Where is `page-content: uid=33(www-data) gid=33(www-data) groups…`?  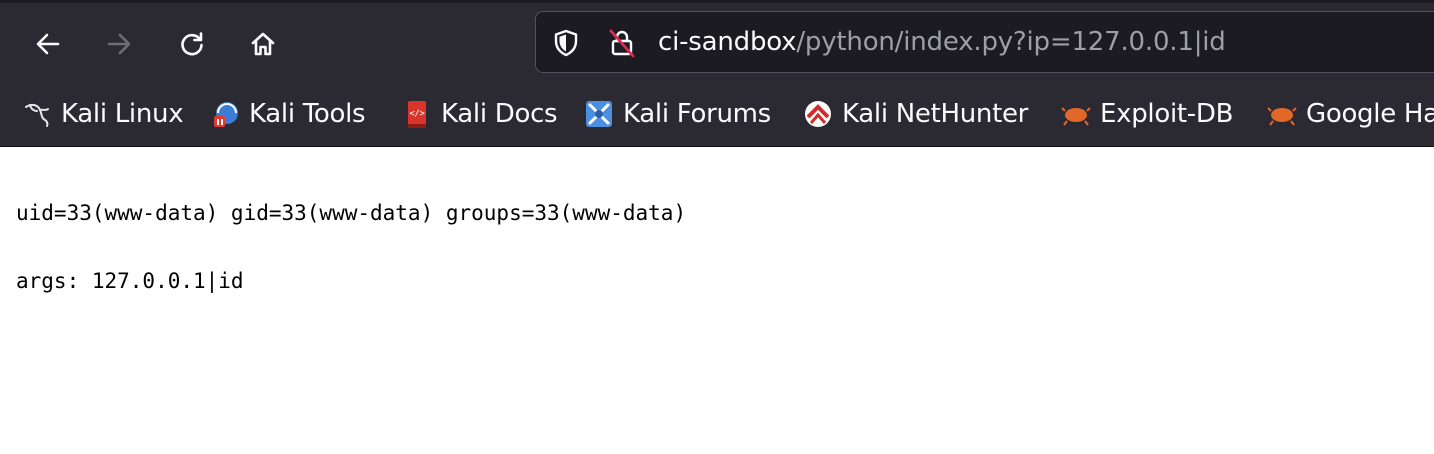 page-content: uid=33(www-data) gid=33(www-data) groups… is located at coordinates (351, 264).